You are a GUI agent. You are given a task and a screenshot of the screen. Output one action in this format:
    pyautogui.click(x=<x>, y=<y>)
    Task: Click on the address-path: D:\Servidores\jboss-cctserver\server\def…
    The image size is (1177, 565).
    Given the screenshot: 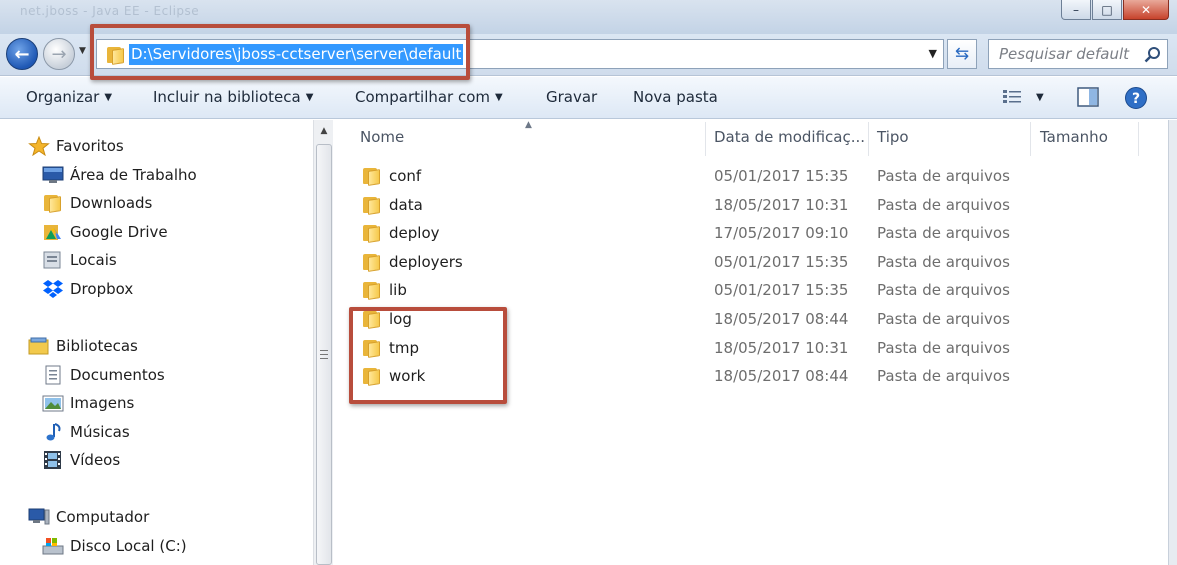 What is the action you would take?
    pyautogui.click(x=296, y=54)
    